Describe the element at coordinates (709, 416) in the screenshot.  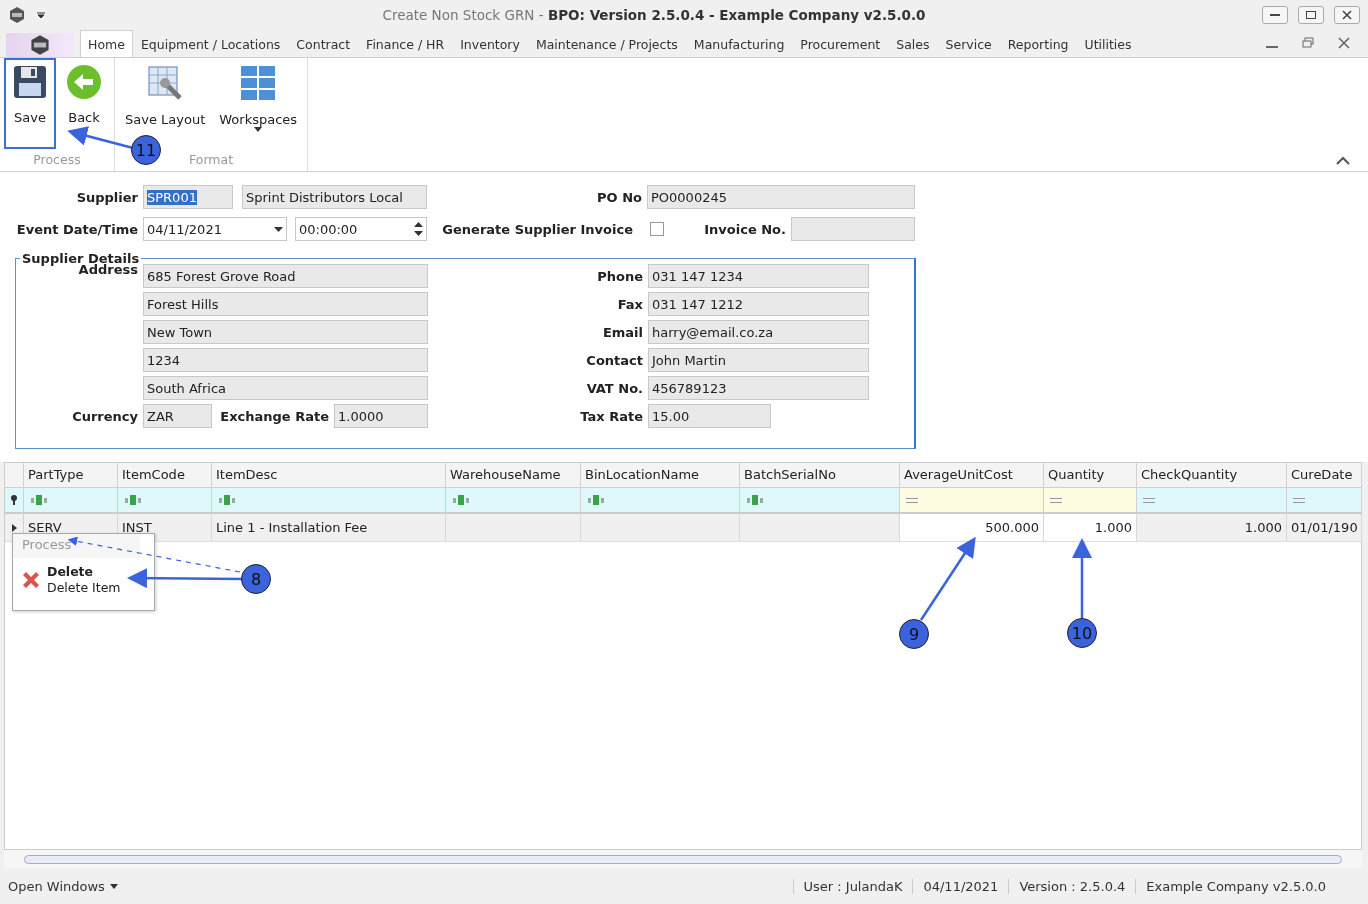
I see `tax-rate-field: 15.00` at that location.